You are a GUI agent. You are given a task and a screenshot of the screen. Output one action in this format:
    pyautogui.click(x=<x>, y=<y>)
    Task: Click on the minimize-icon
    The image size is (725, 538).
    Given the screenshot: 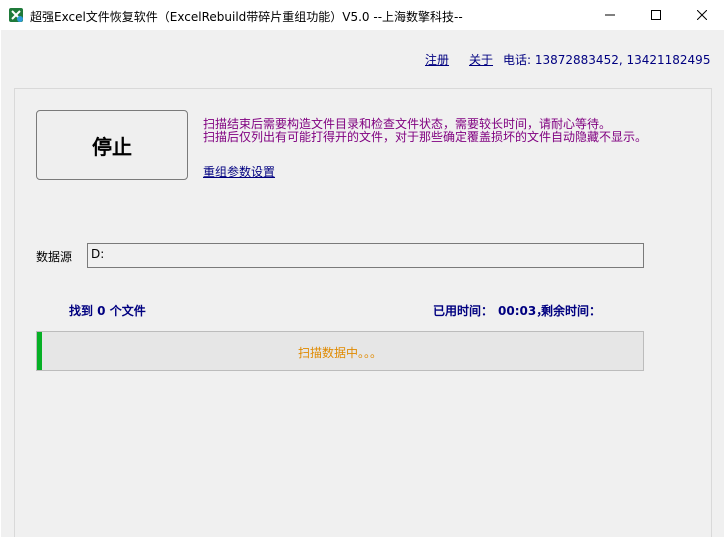 What is the action you would take?
    pyautogui.click(x=610, y=15)
    